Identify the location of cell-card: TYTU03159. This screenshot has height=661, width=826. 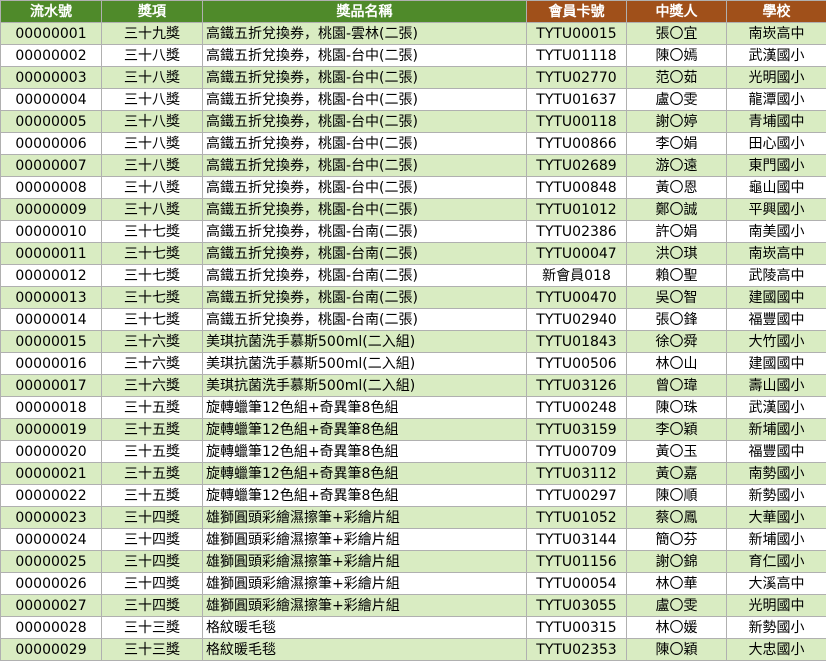
(577, 430).